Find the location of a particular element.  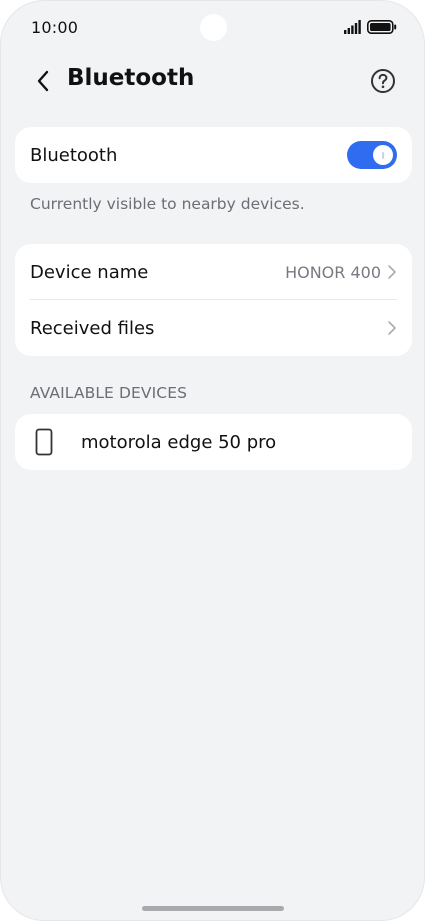

device-name-row: Device name HONOR 400 is located at coordinates (213, 272).